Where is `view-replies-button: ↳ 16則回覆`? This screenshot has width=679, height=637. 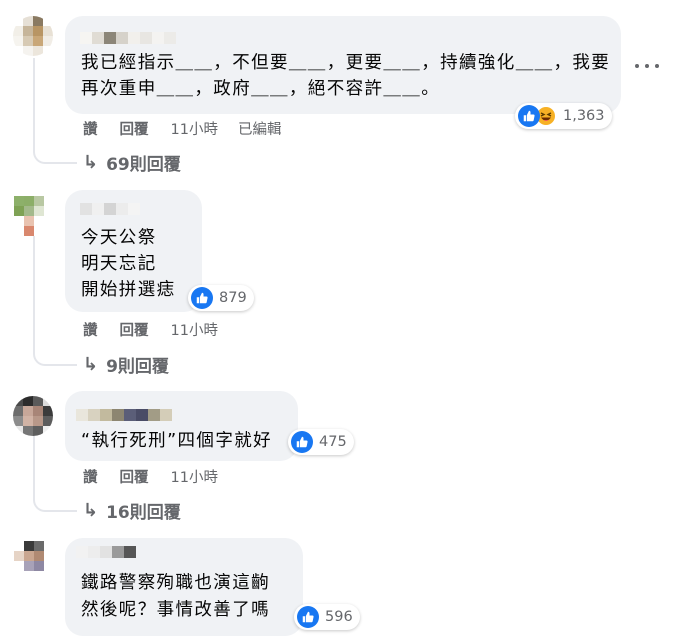 view-replies-button: ↳ 16則回覆 is located at coordinates (132, 510).